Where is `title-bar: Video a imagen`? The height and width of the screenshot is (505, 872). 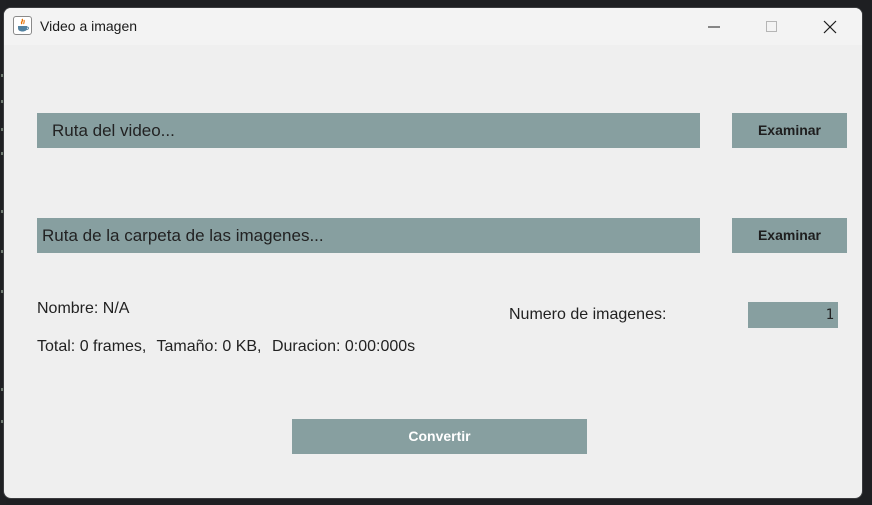 title-bar: Video a imagen is located at coordinates (433, 26).